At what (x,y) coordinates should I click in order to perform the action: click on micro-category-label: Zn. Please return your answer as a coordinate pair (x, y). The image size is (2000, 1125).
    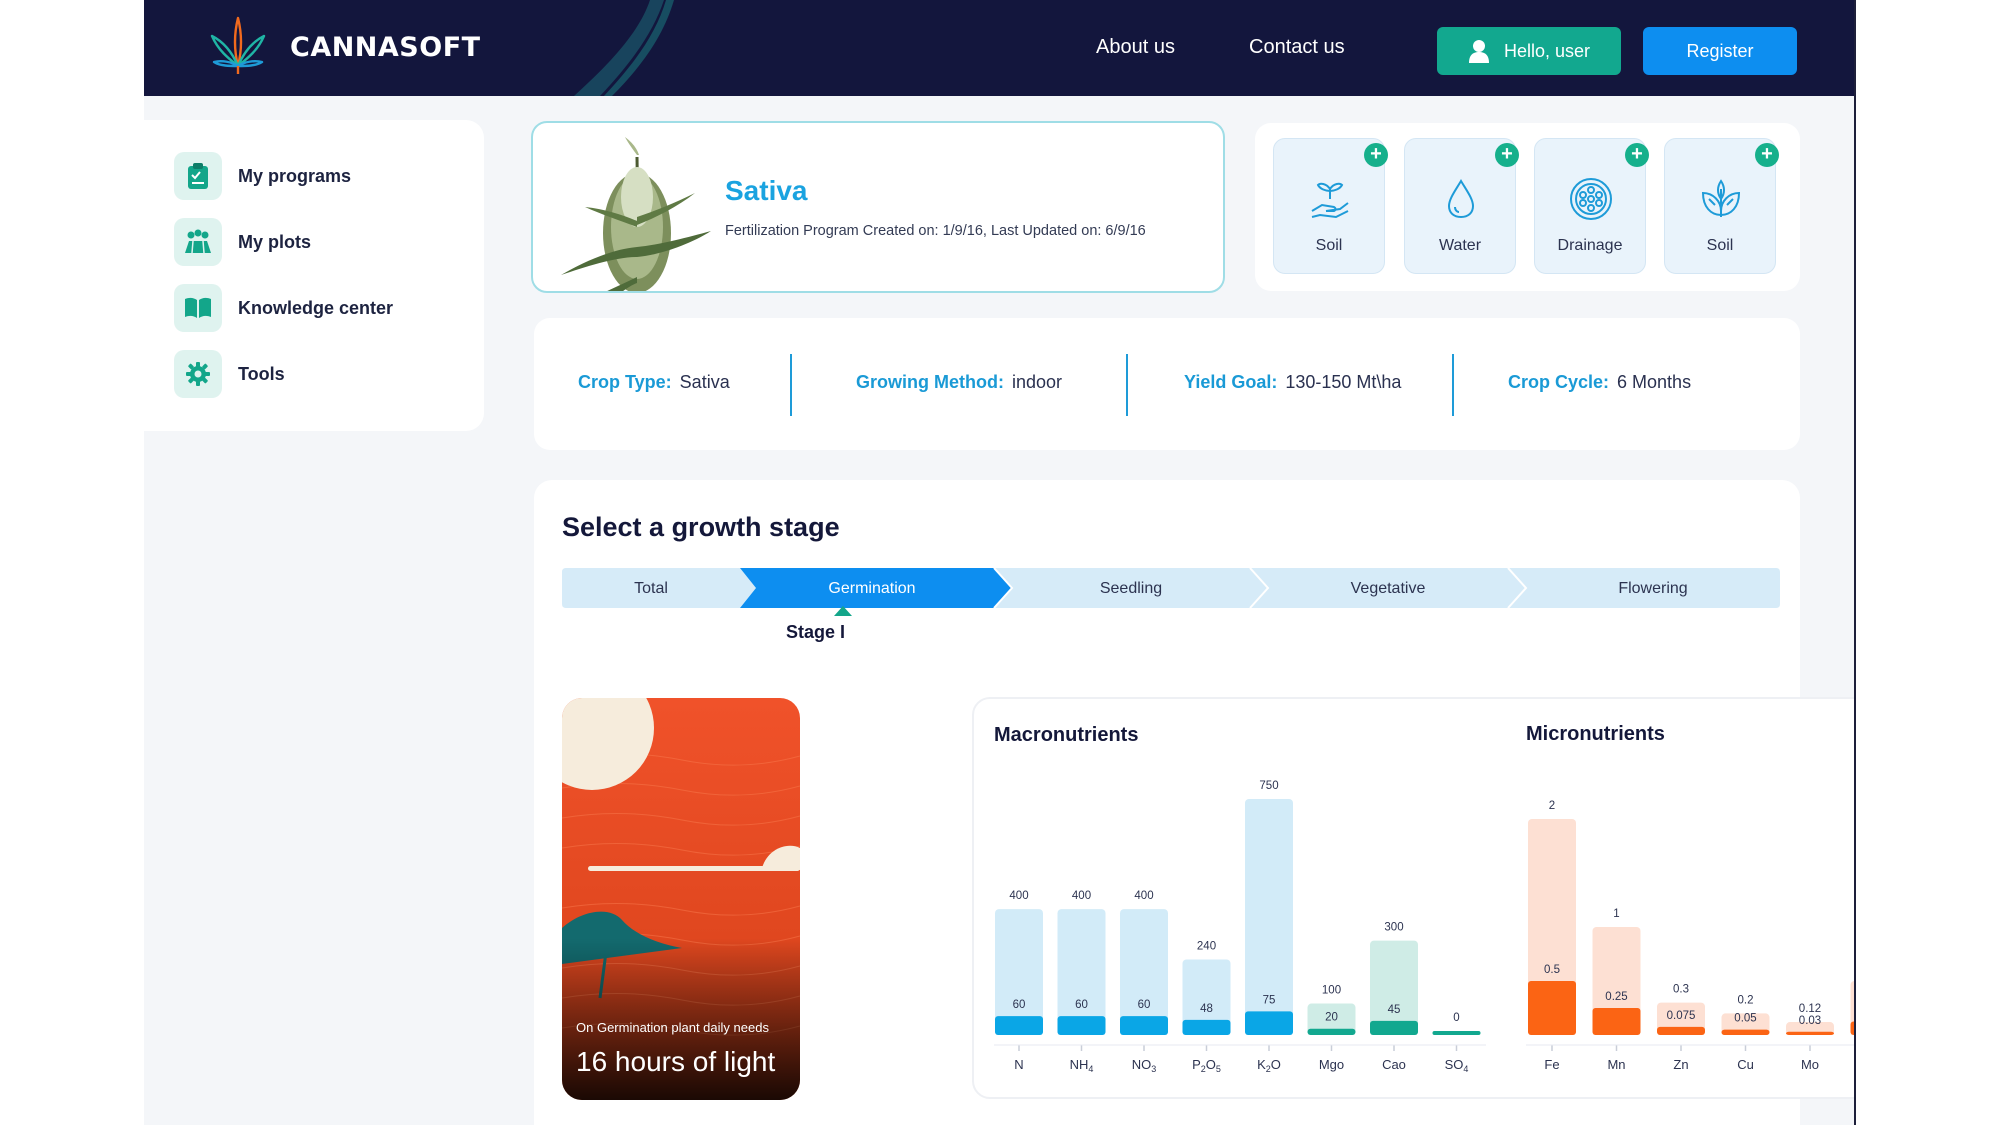
    Looking at the image, I should click on (1680, 1064).